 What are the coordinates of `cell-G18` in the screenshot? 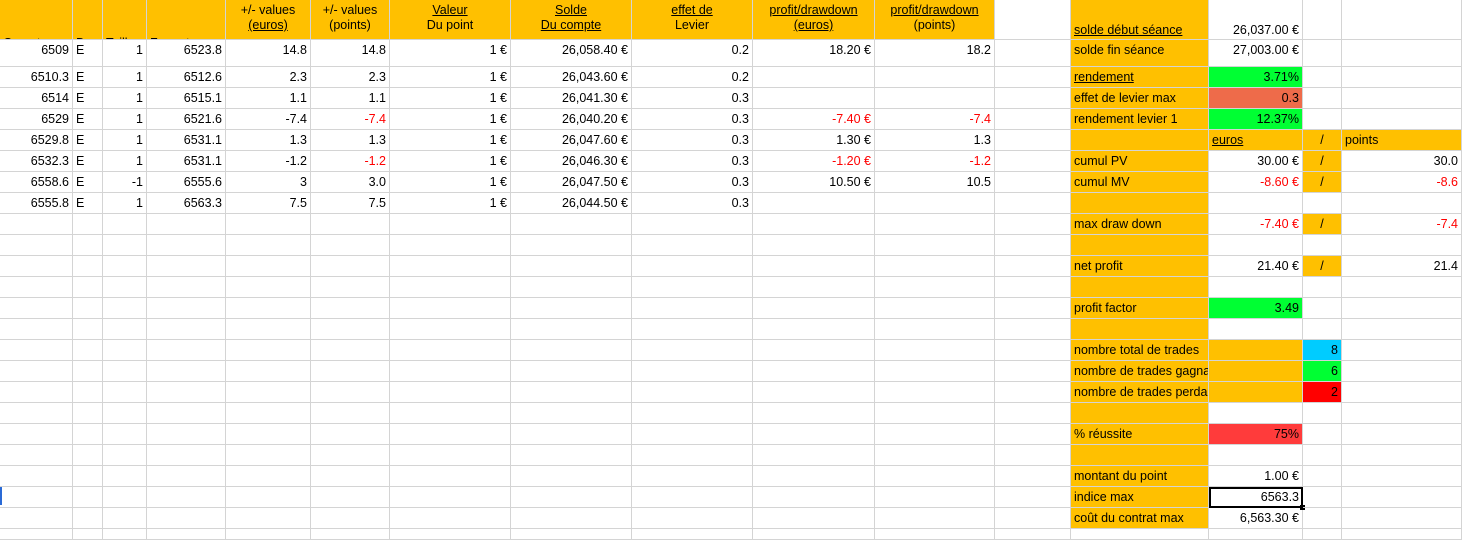 It's located at (450, 392).